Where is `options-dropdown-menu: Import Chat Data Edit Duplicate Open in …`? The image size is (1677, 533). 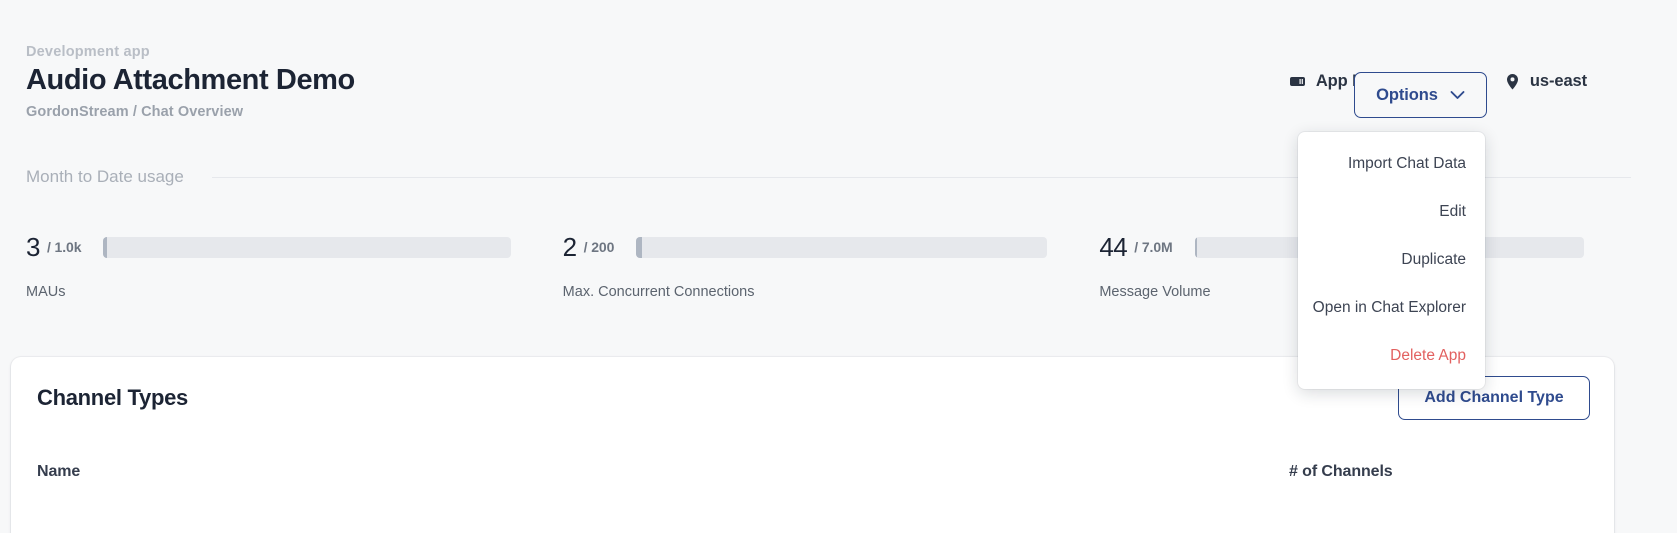 options-dropdown-menu: Import Chat Data Edit Duplicate Open in … is located at coordinates (1391, 260).